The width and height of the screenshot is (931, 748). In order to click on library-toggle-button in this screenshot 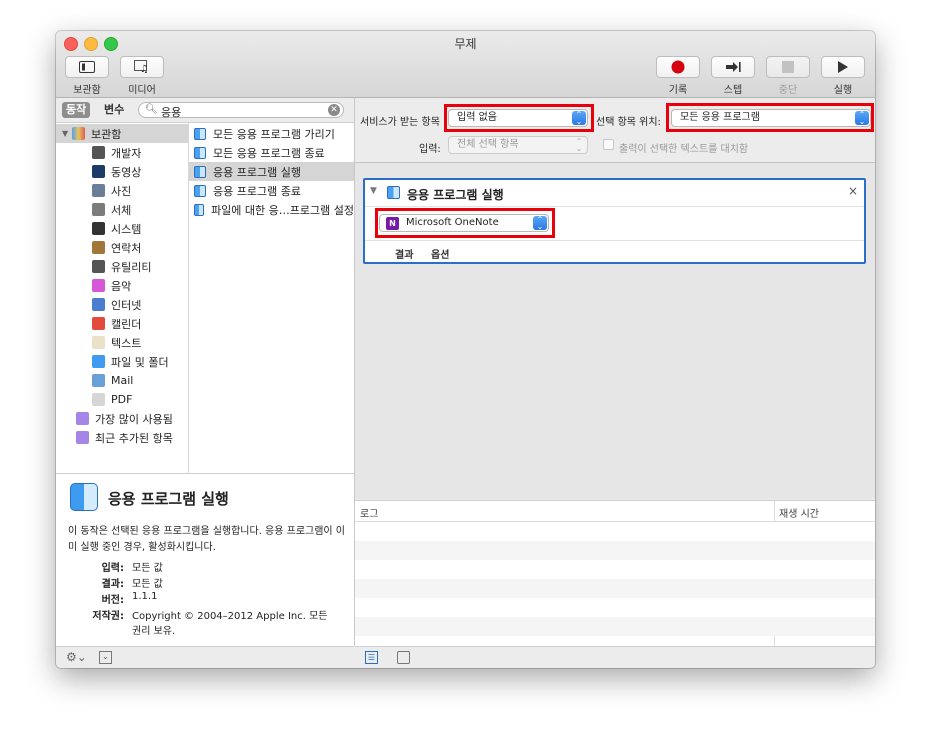, I will do `click(87, 67)`.